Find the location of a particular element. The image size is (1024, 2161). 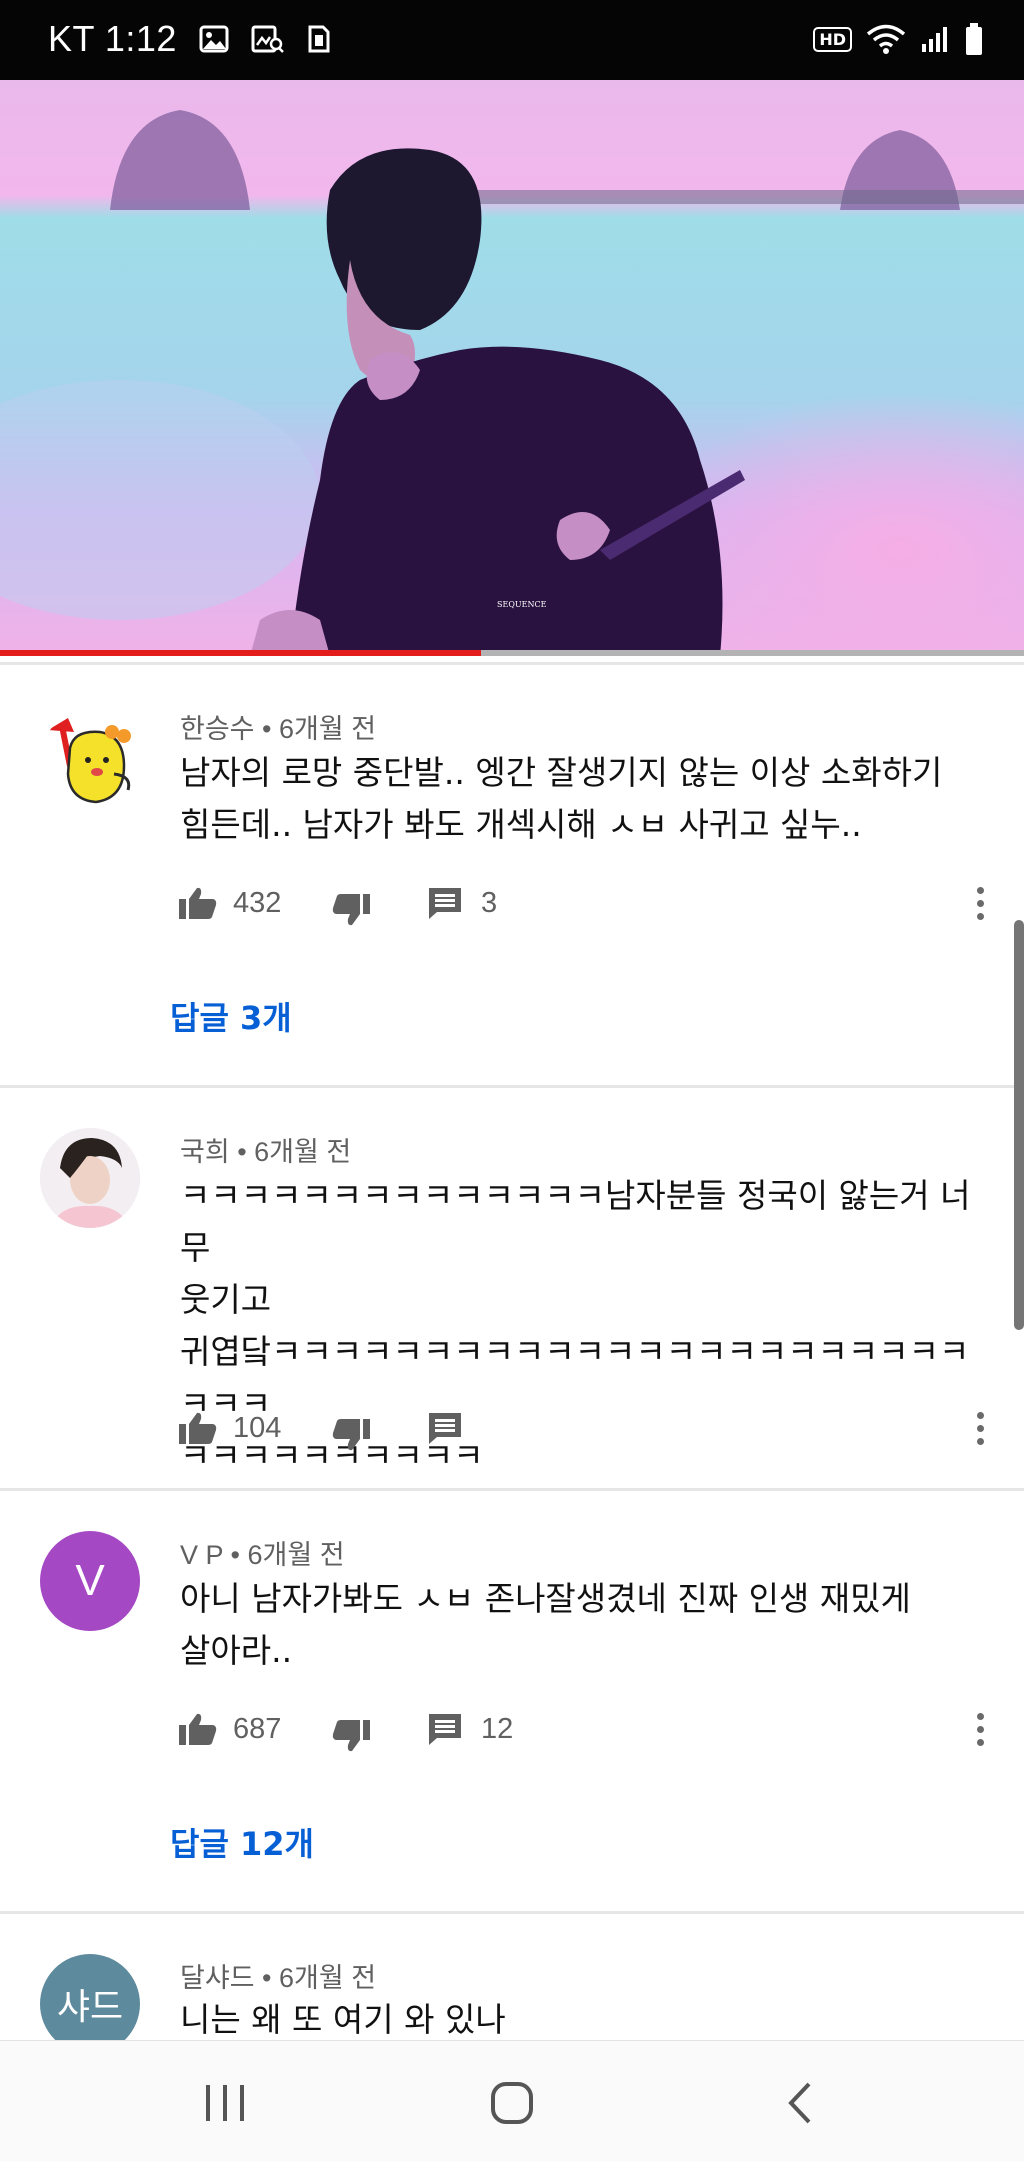

view-replies-link: 답글 12개 is located at coordinates (242, 1842).